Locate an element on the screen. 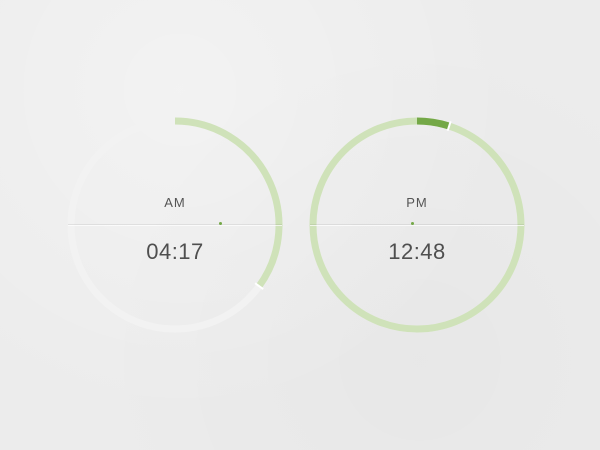 This screenshot has width=600, height=450. pm-center-dot is located at coordinates (412, 223).